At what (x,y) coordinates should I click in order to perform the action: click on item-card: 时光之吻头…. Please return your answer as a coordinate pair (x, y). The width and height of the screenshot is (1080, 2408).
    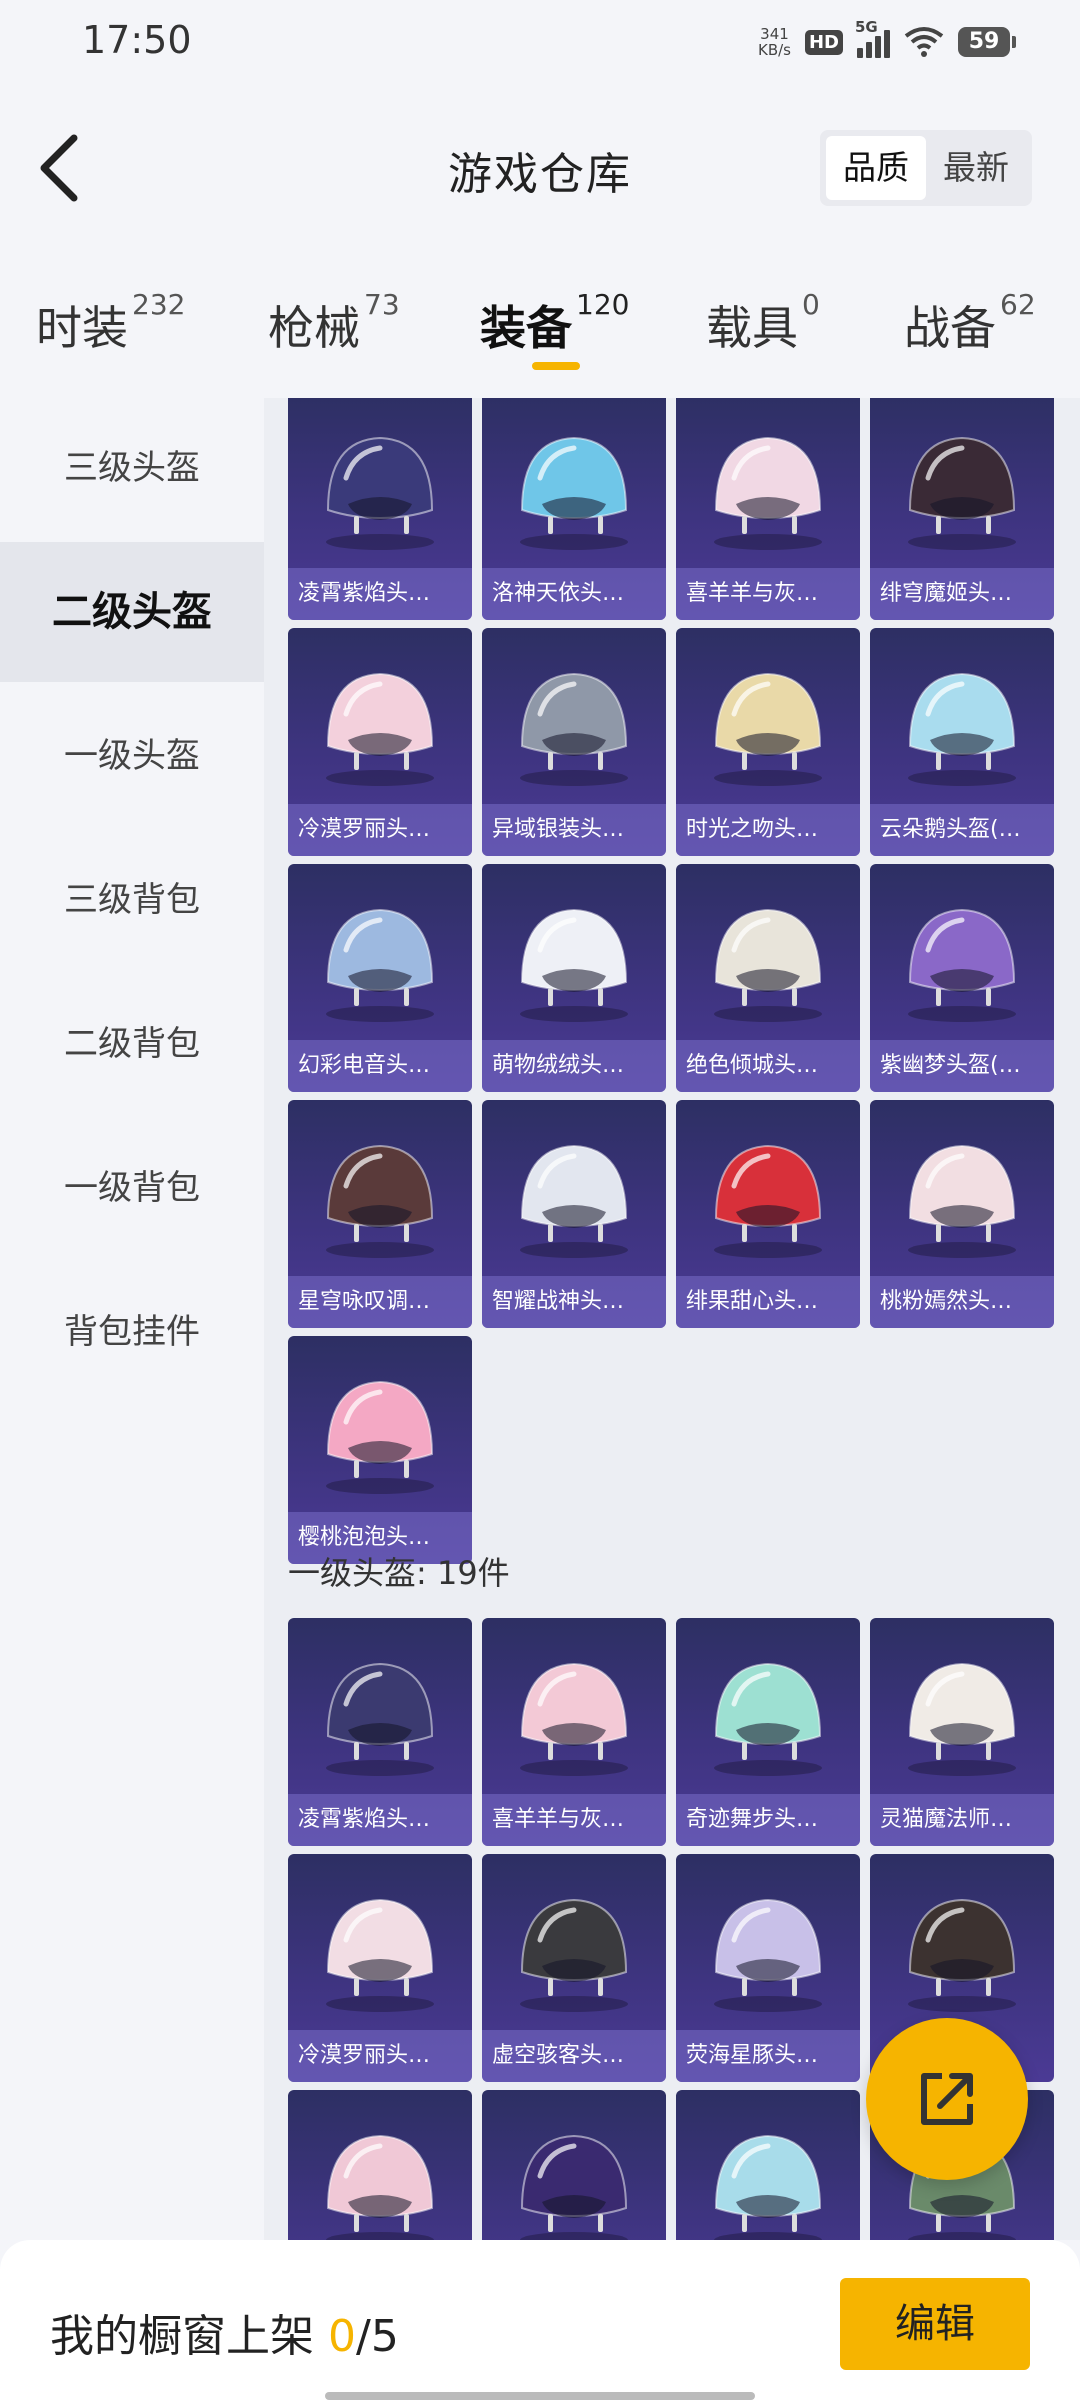
    Looking at the image, I should click on (768, 742).